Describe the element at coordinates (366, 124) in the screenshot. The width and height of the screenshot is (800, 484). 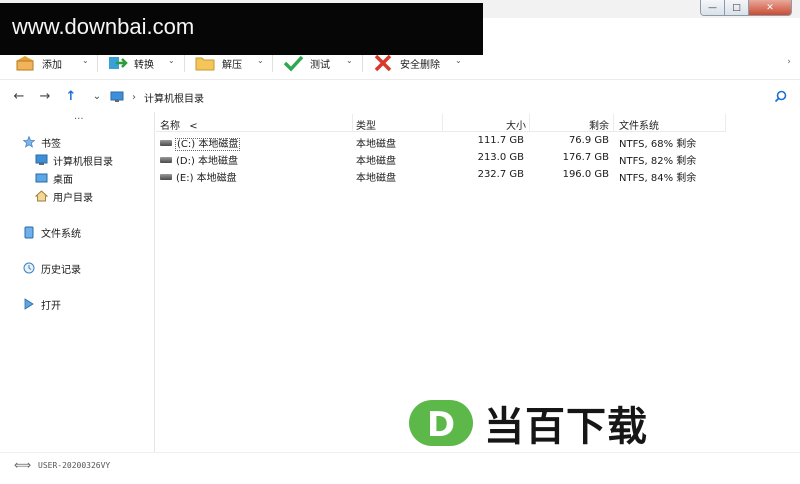
I see `column-header-type: 类型` at that location.